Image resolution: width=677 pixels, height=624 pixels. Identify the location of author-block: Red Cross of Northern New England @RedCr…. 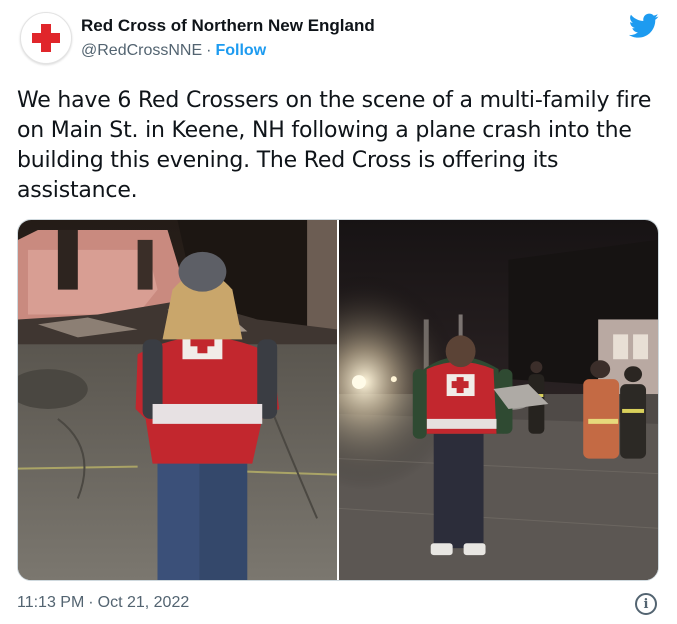
(228, 38).